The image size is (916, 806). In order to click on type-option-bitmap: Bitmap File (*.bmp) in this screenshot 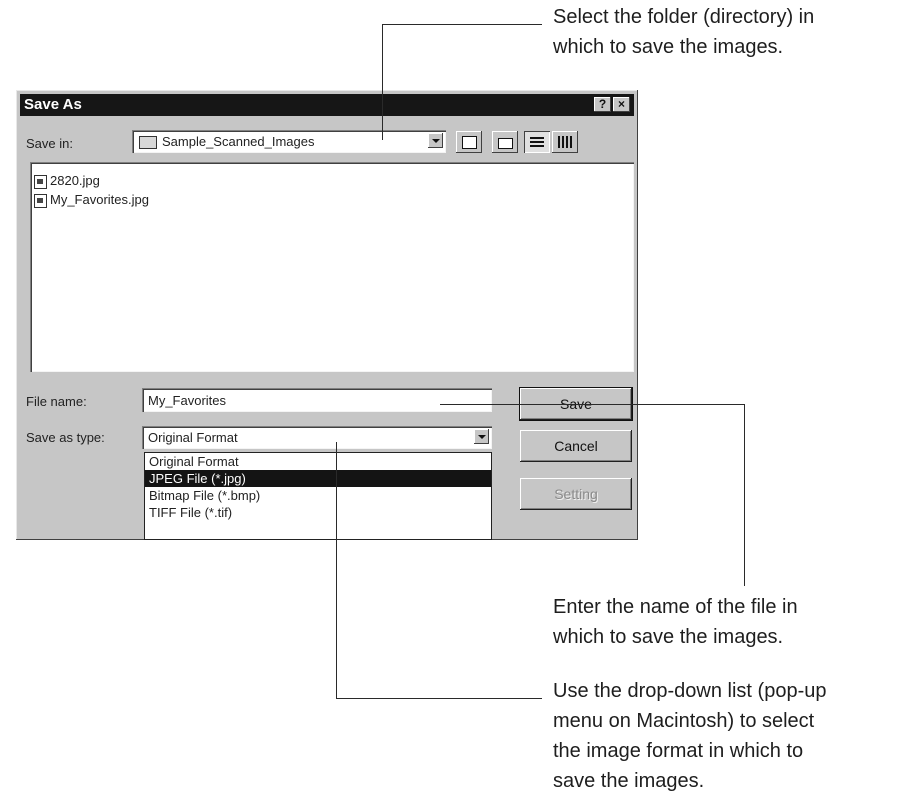, I will do `click(318, 495)`.